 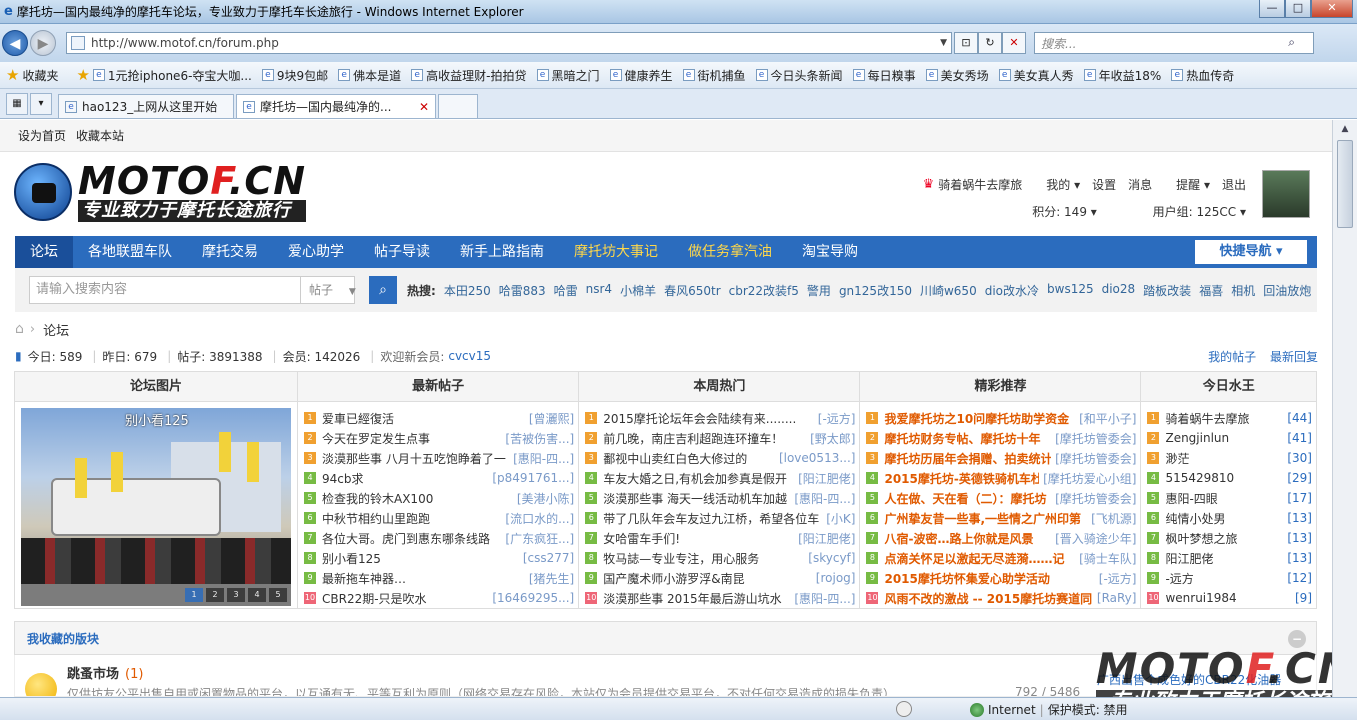 What do you see at coordinates (1001, 558) in the screenshot?
I see `list-item: 8 点滴关怀足以激起无尽涟漪……记 [骑士车队]` at bounding box center [1001, 558].